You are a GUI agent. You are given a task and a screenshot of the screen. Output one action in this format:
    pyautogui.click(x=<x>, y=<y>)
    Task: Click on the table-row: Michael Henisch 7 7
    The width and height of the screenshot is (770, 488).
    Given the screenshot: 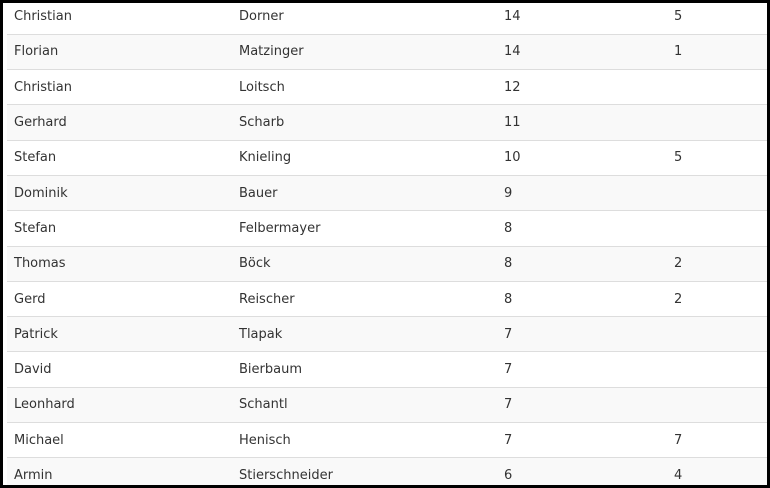 What is the action you would take?
    pyautogui.click(x=387, y=440)
    